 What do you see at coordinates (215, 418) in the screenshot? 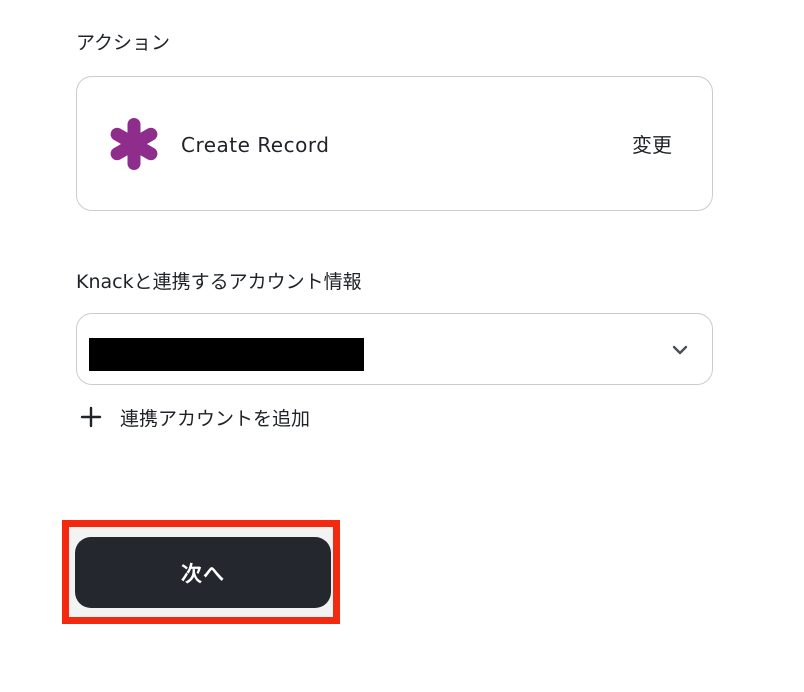
I see `add-account-label: 連携アカウントを追加` at bounding box center [215, 418].